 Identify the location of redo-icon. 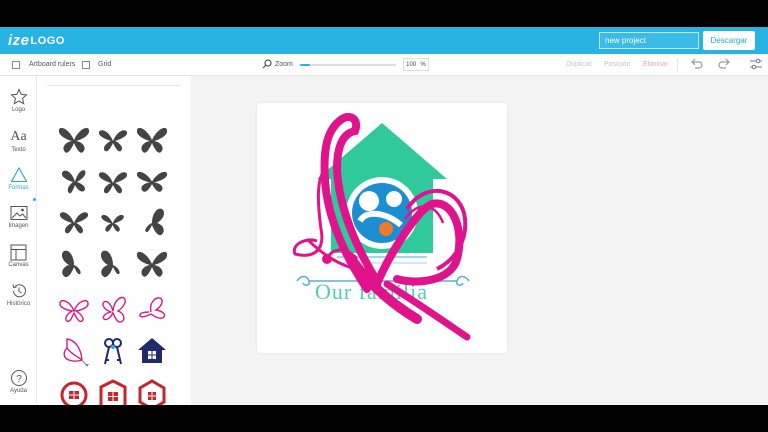
(725, 65).